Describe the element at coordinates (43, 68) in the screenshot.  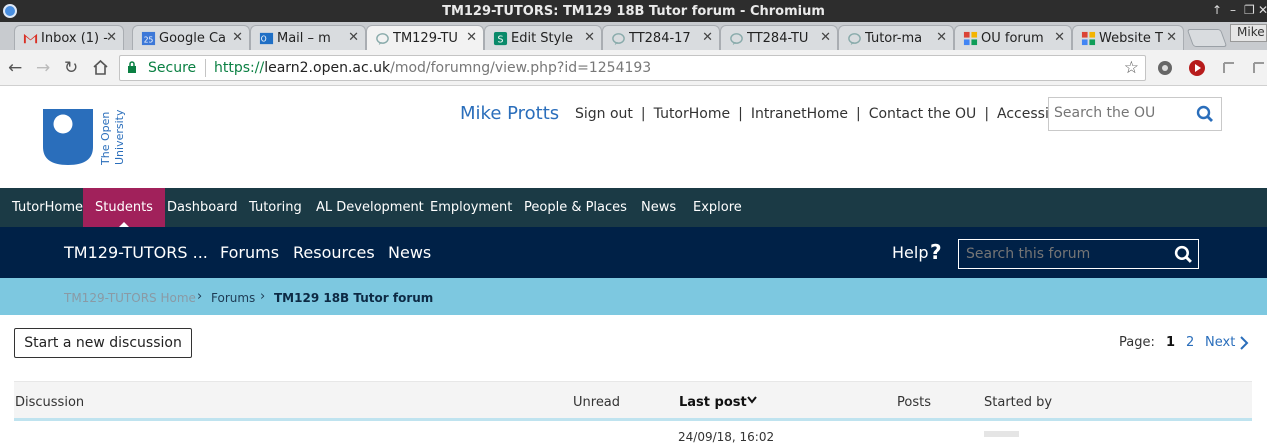
I see `forward-icon: →` at that location.